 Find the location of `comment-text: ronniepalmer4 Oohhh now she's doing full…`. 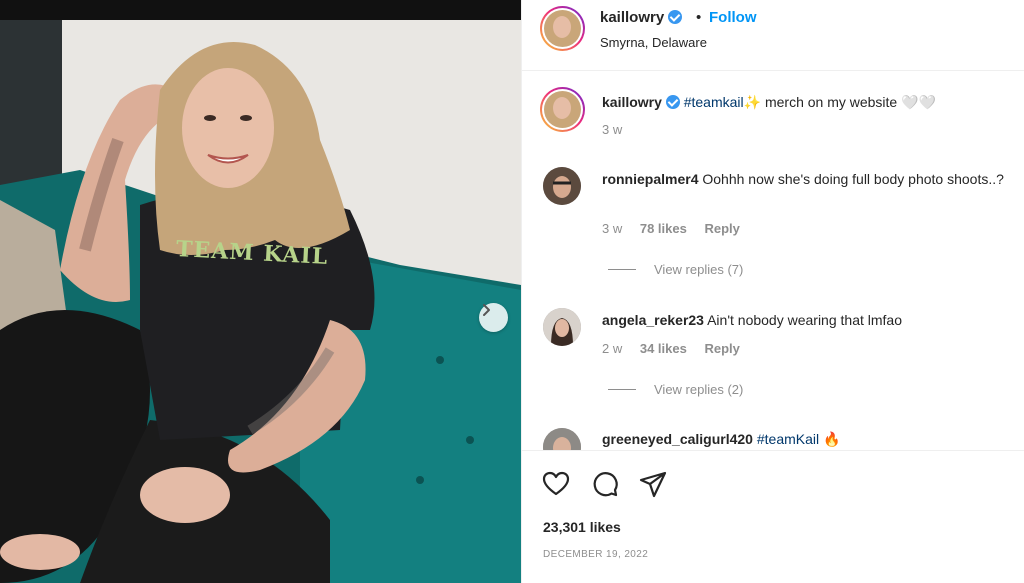

comment-text: ronniepalmer4 Oohhh now she's doing full… is located at coordinates (809, 179).